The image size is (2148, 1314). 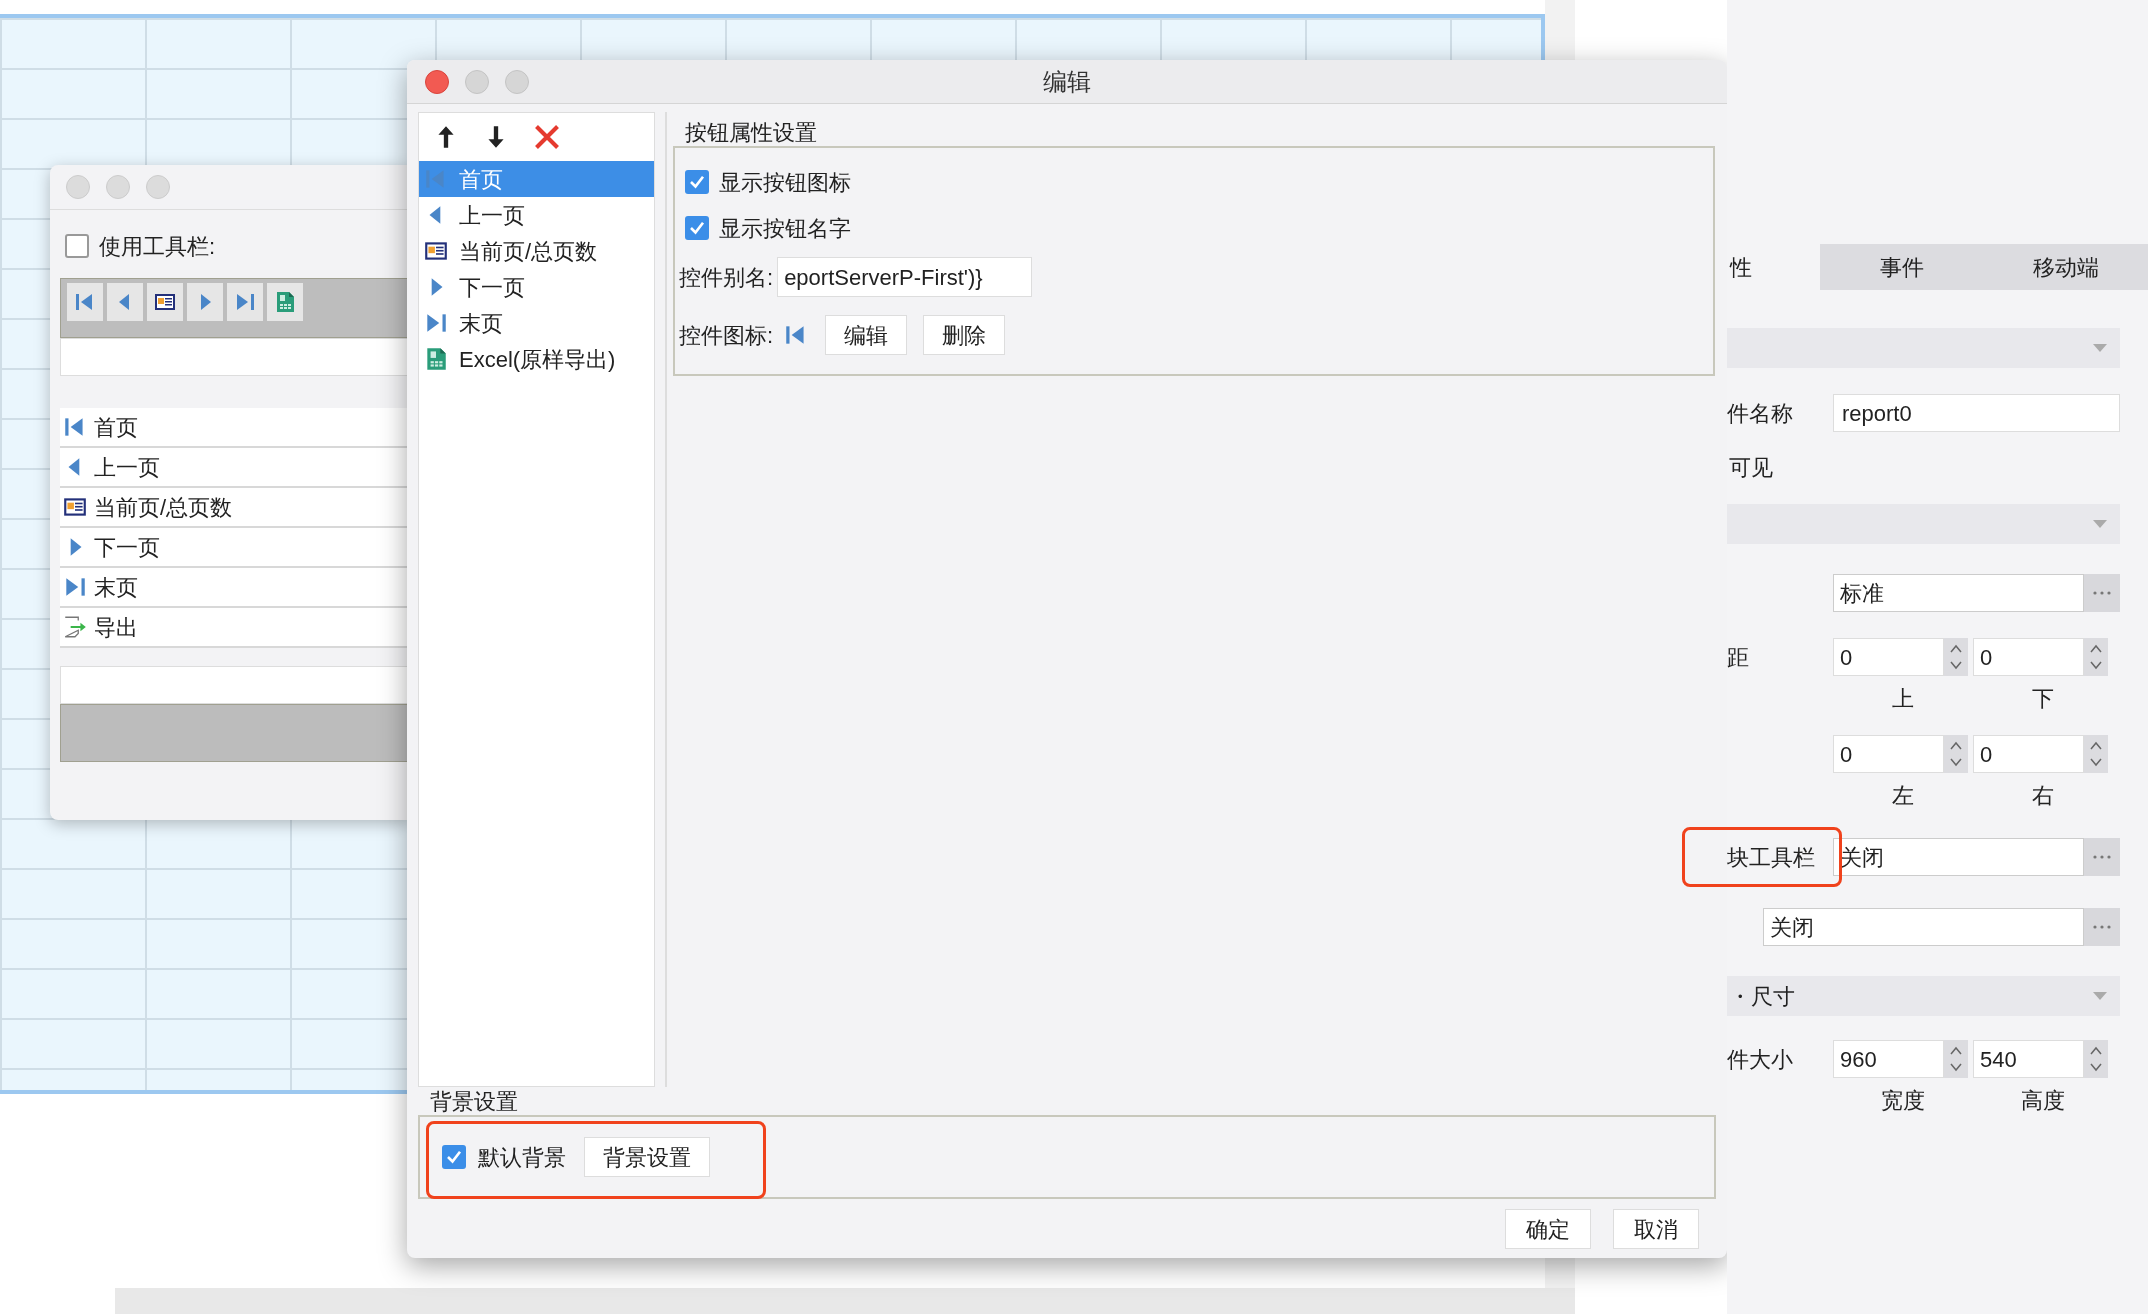 What do you see at coordinates (647, 1157) in the screenshot?
I see `background-settings-button: 背景设置` at bounding box center [647, 1157].